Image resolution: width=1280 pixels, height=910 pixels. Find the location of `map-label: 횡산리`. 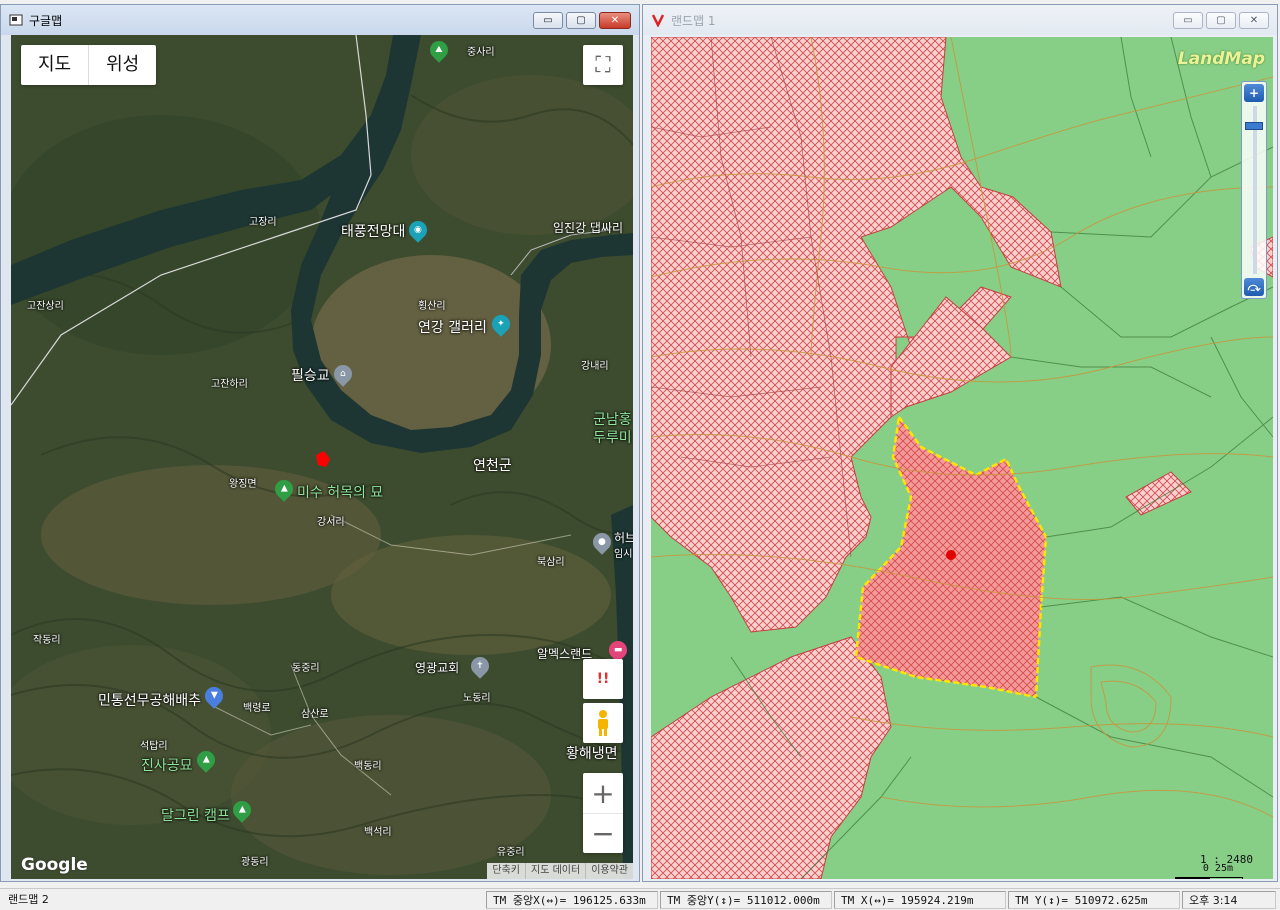

map-label: 횡산리 is located at coordinates (432, 306).